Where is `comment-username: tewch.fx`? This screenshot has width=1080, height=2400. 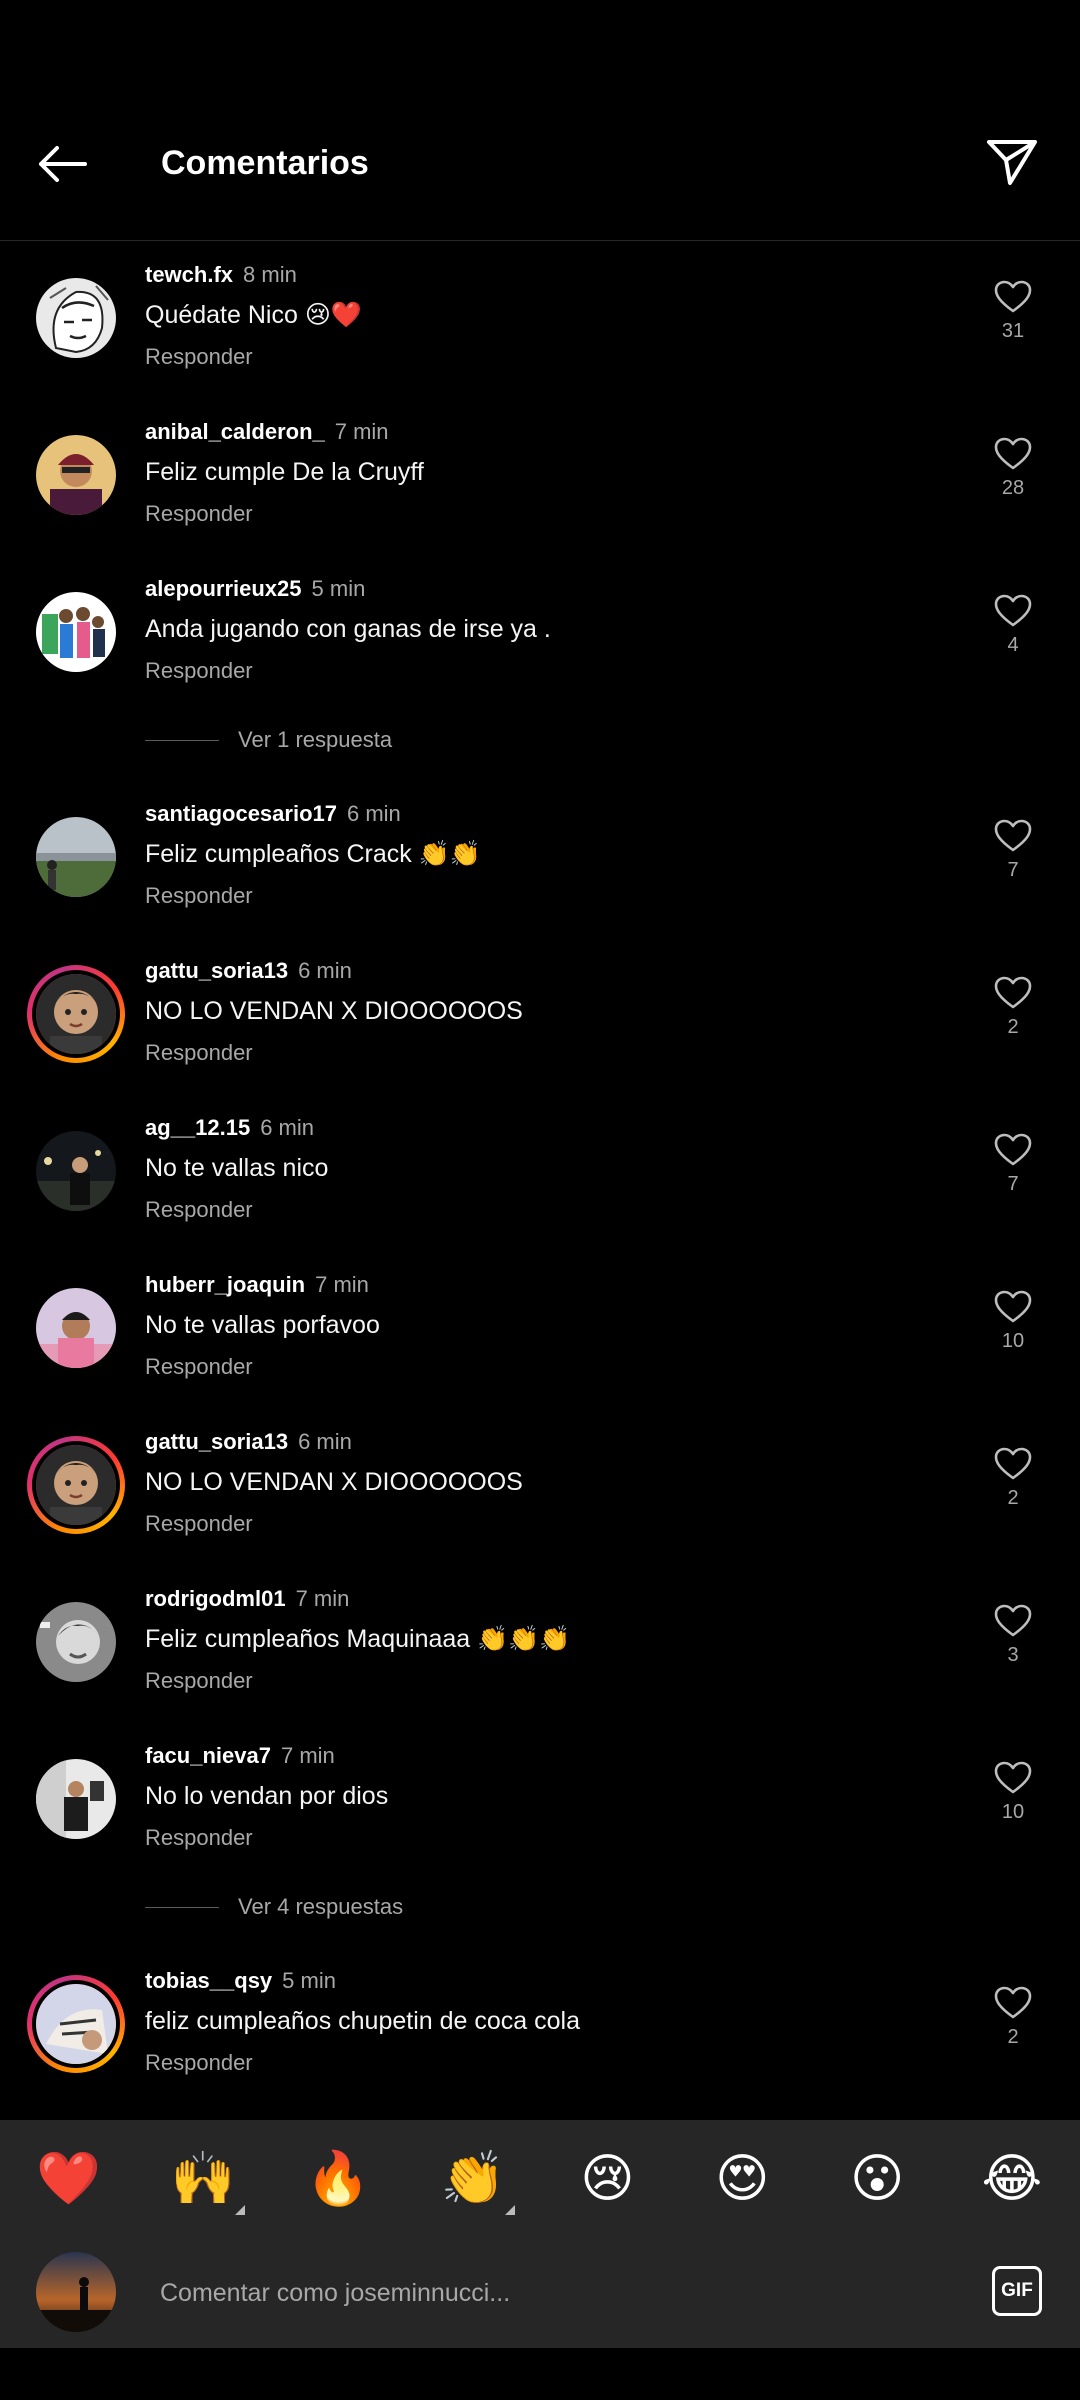
comment-username: tewch.fx is located at coordinates (189, 274).